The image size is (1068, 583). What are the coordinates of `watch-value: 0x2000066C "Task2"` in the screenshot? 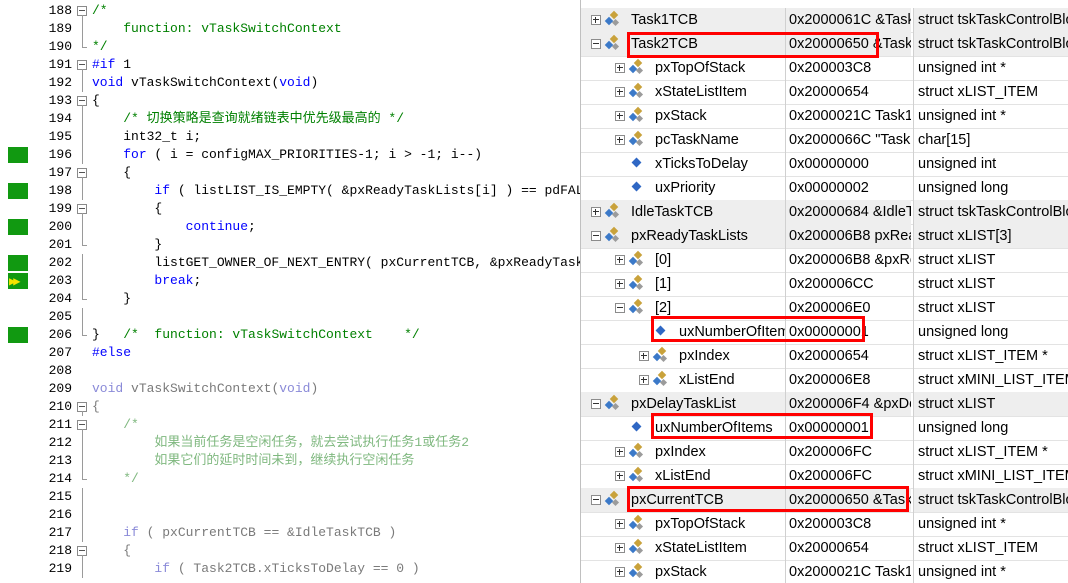 It's located at (848, 140).